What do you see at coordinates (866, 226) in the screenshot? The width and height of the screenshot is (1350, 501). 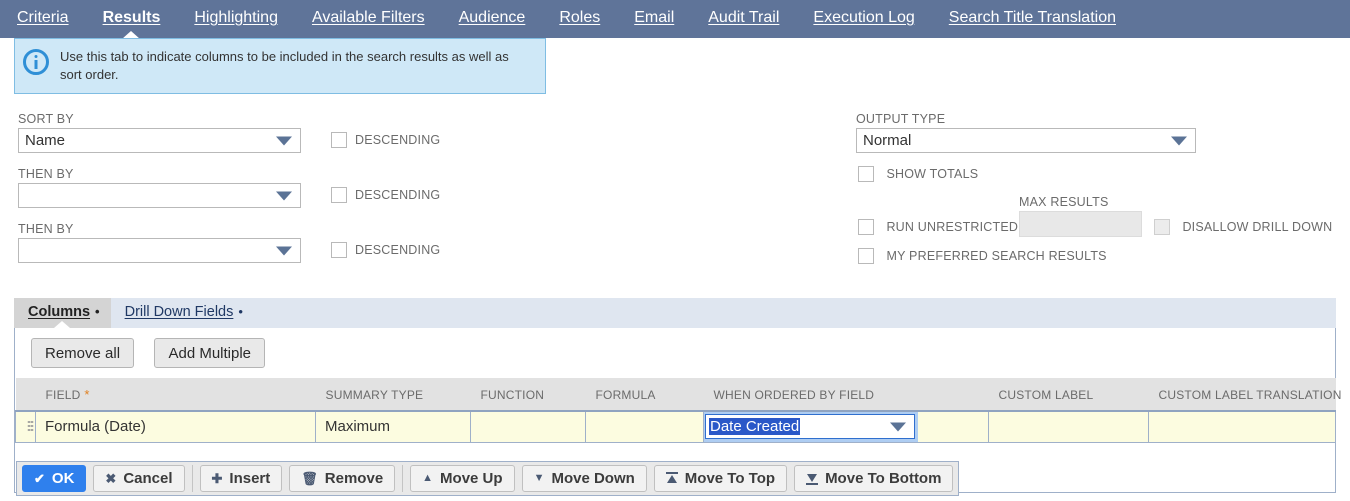 I see `run-unrestricted-checkbox` at bounding box center [866, 226].